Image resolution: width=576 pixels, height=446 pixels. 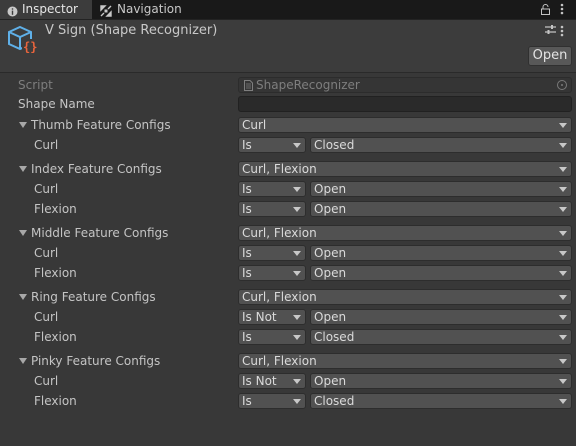 What do you see at coordinates (254, 125) in the screenshot?
I see `dropdown-value: Curl` at bounding box center [254, 125].